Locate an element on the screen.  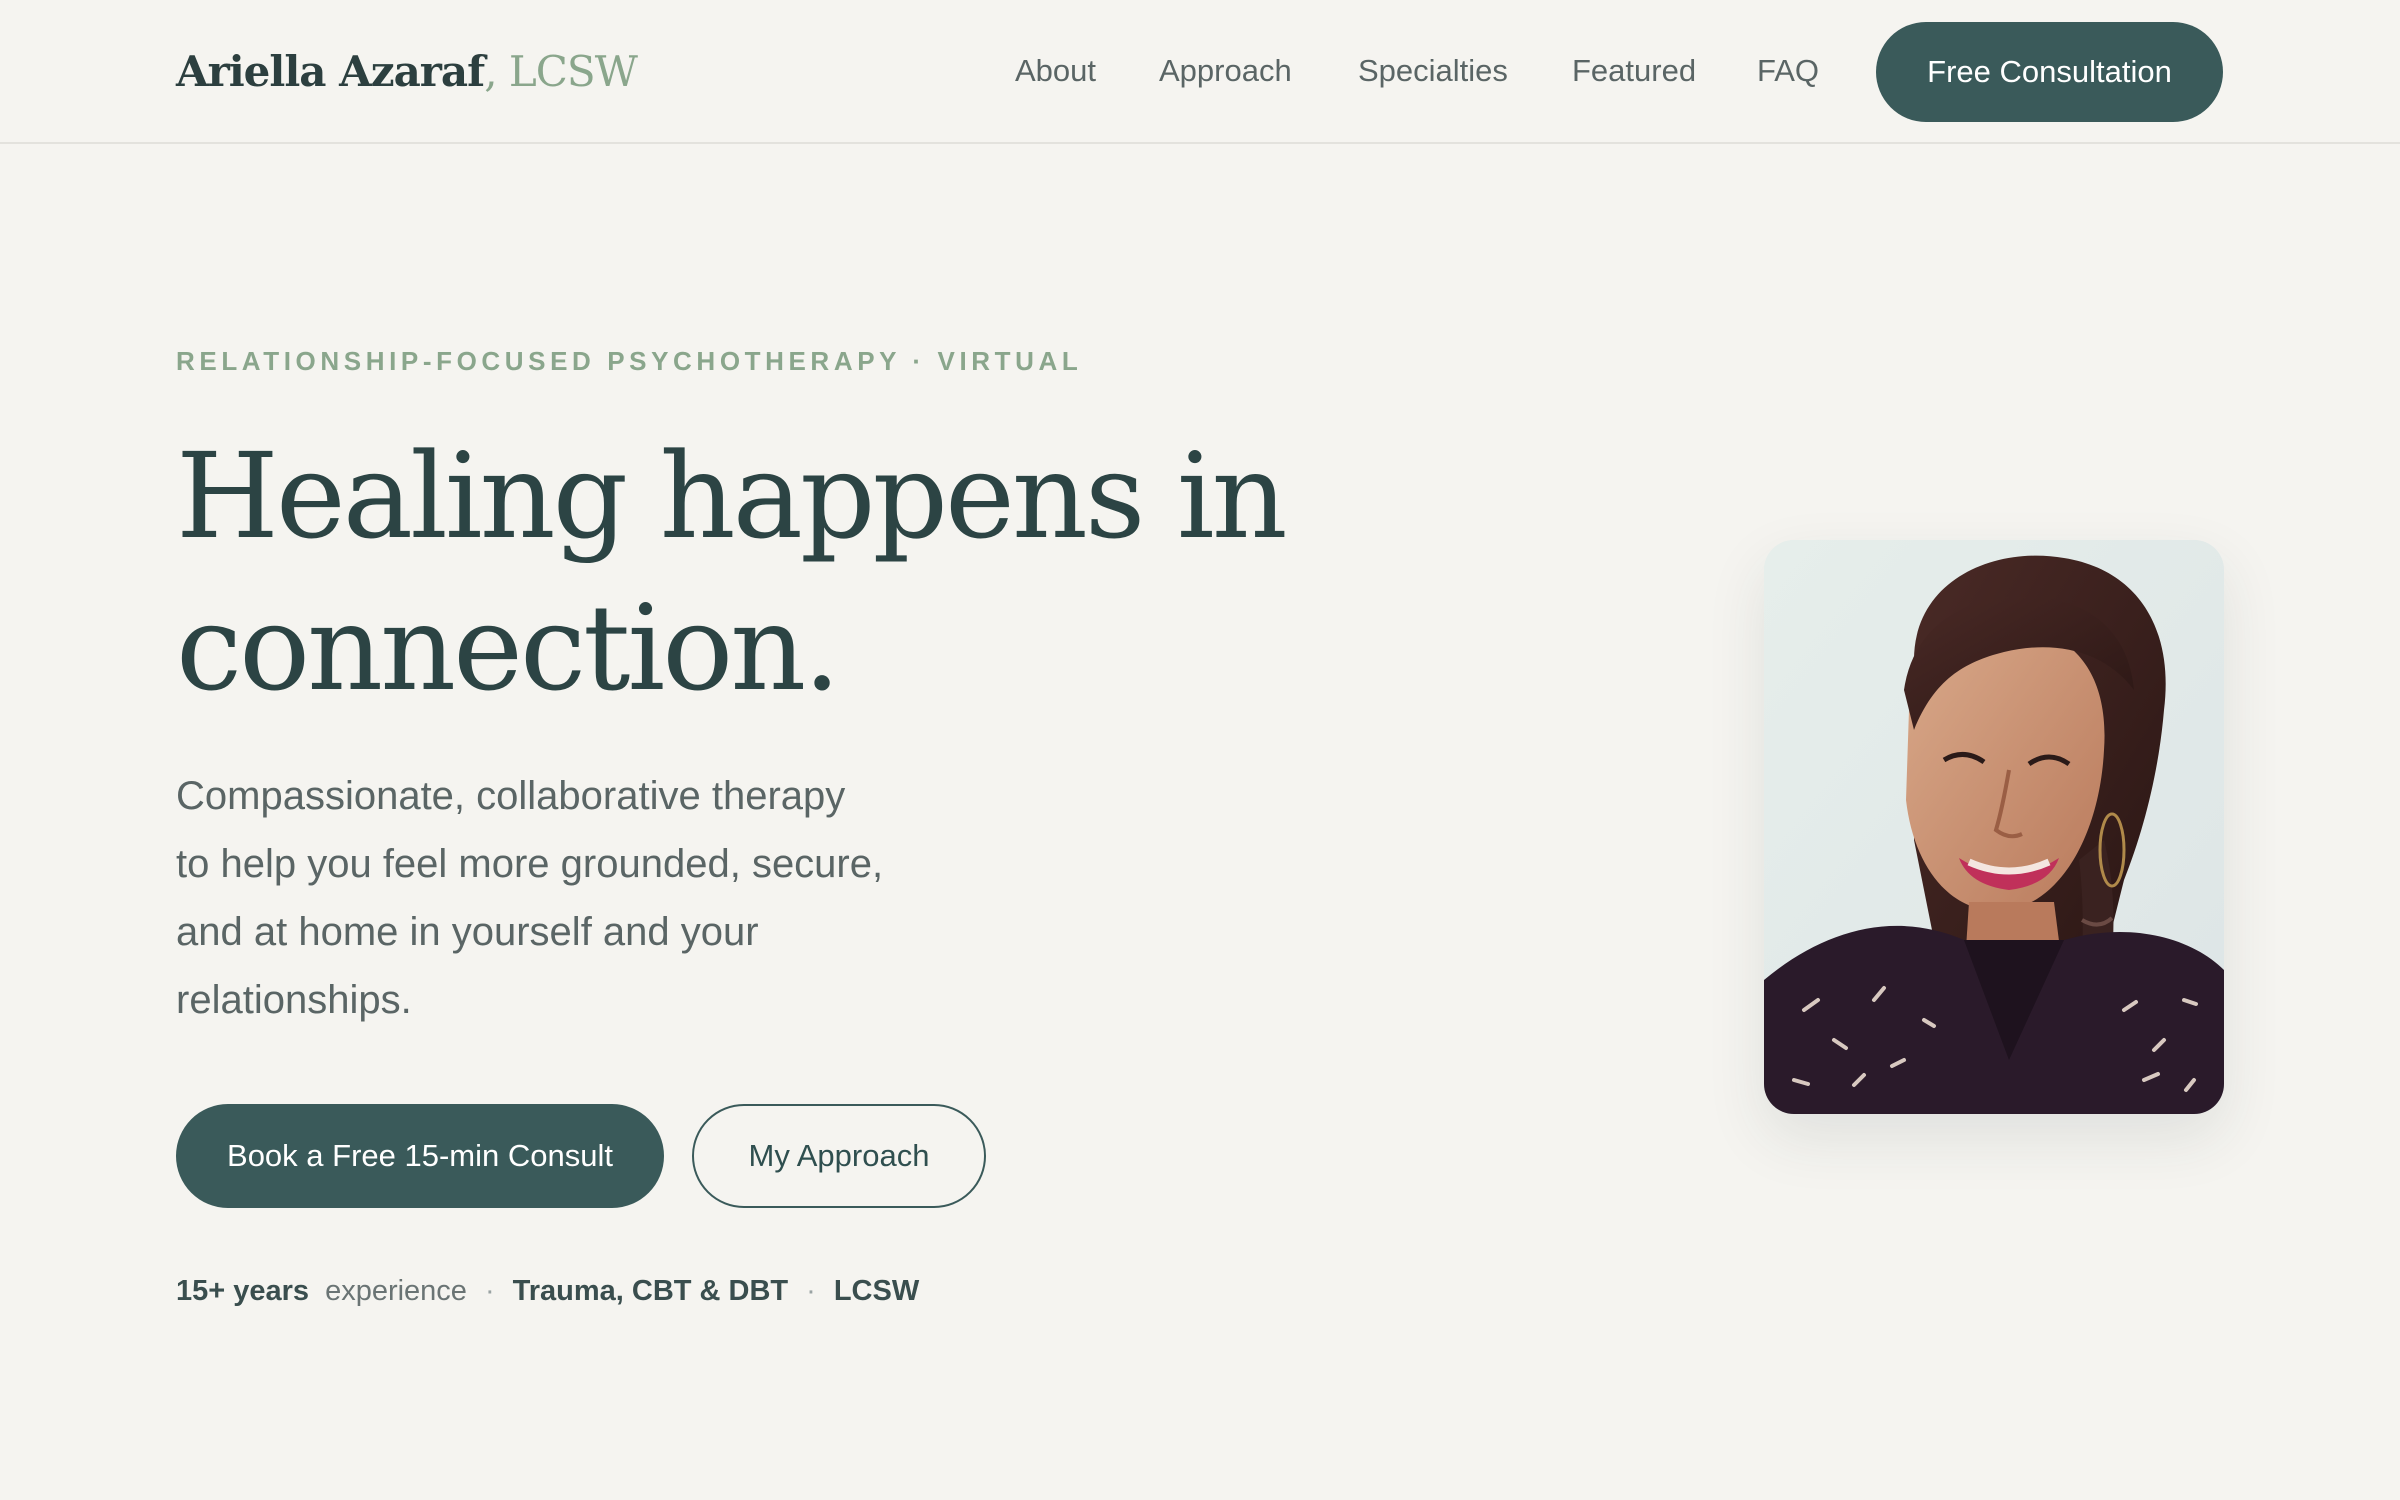
therapist-portrait is located at coordinates (1994, 827).